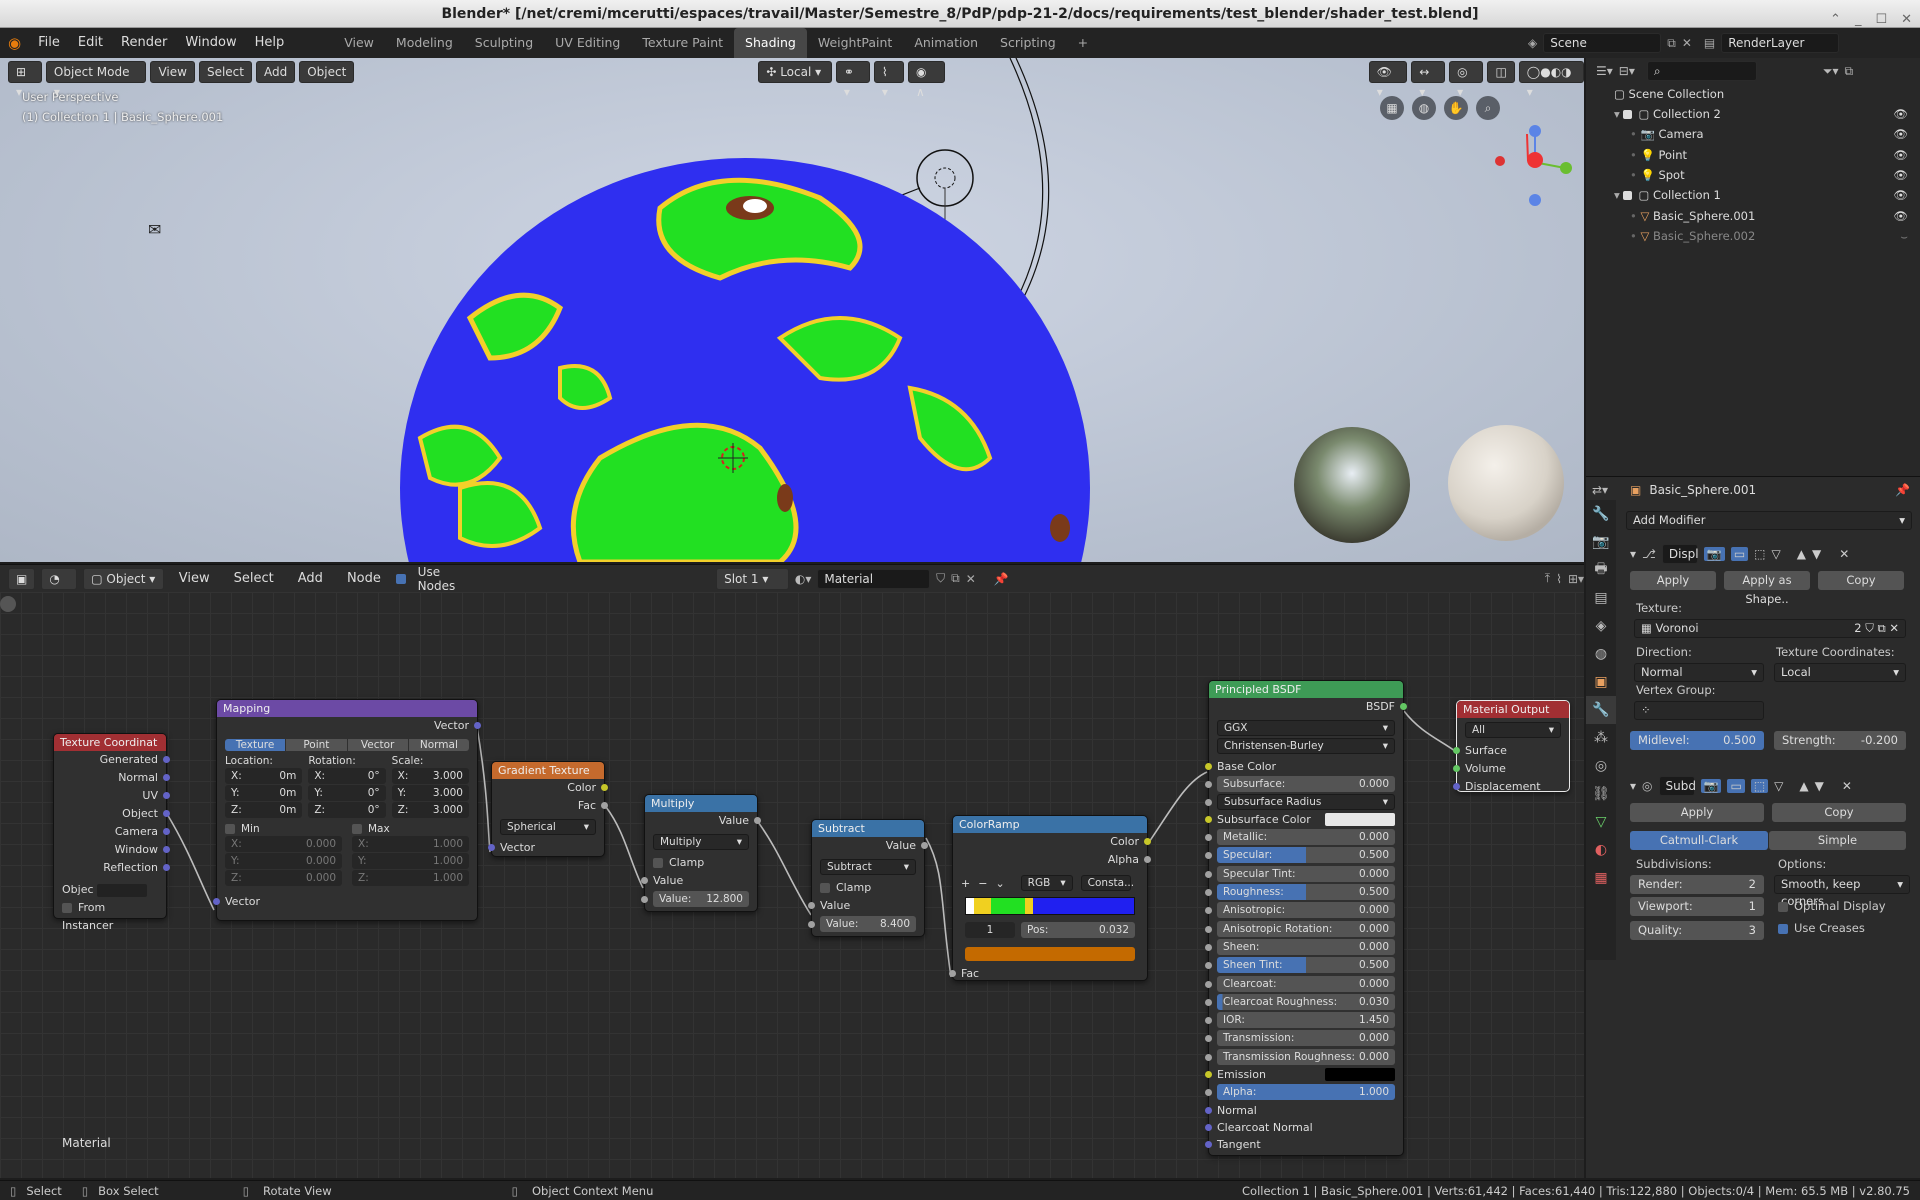 This screenshot has width=1920, height=1200. Describe the element at coordinates (264, 810) in the screenshot. I see `loc-z-field: Z: 0m` at that location.